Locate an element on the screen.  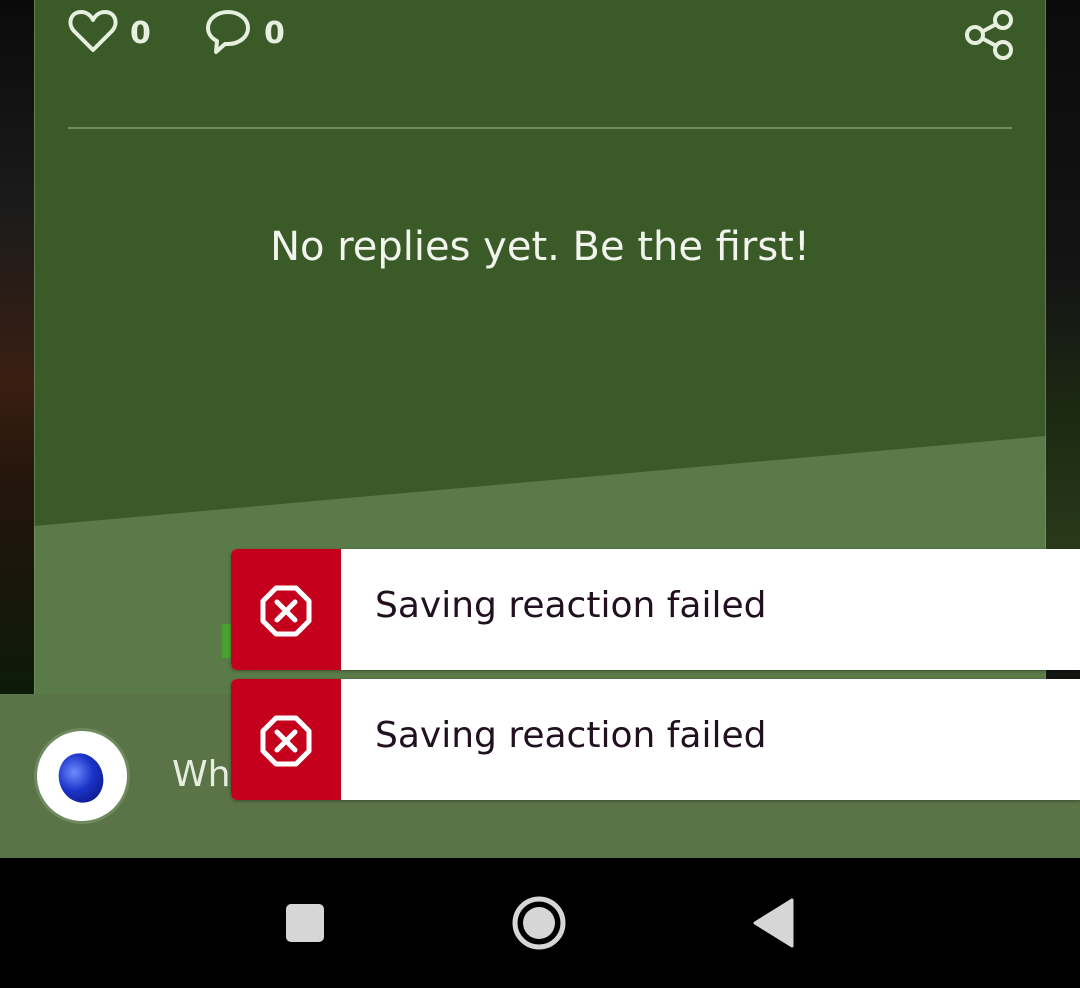
back-button is located at coordinates (773, 925).